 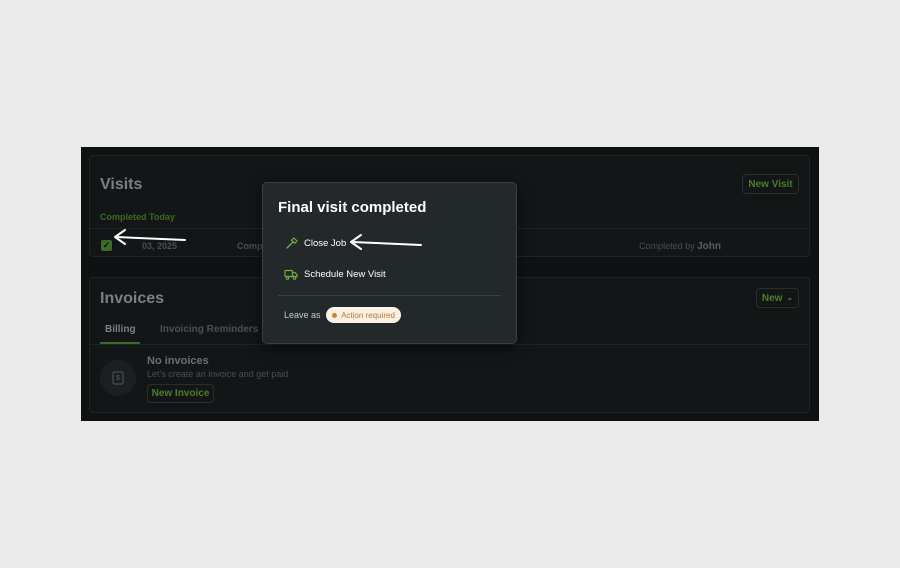 I want to click on annotation-arrow-close-job-icon, so click(x=386, y=242).